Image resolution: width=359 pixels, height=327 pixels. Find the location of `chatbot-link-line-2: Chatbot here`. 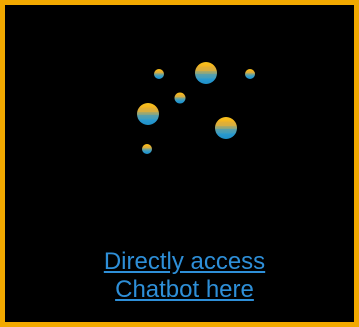

chatbot-link-line-2: Chatbot here is located at coordinates (182, 290).